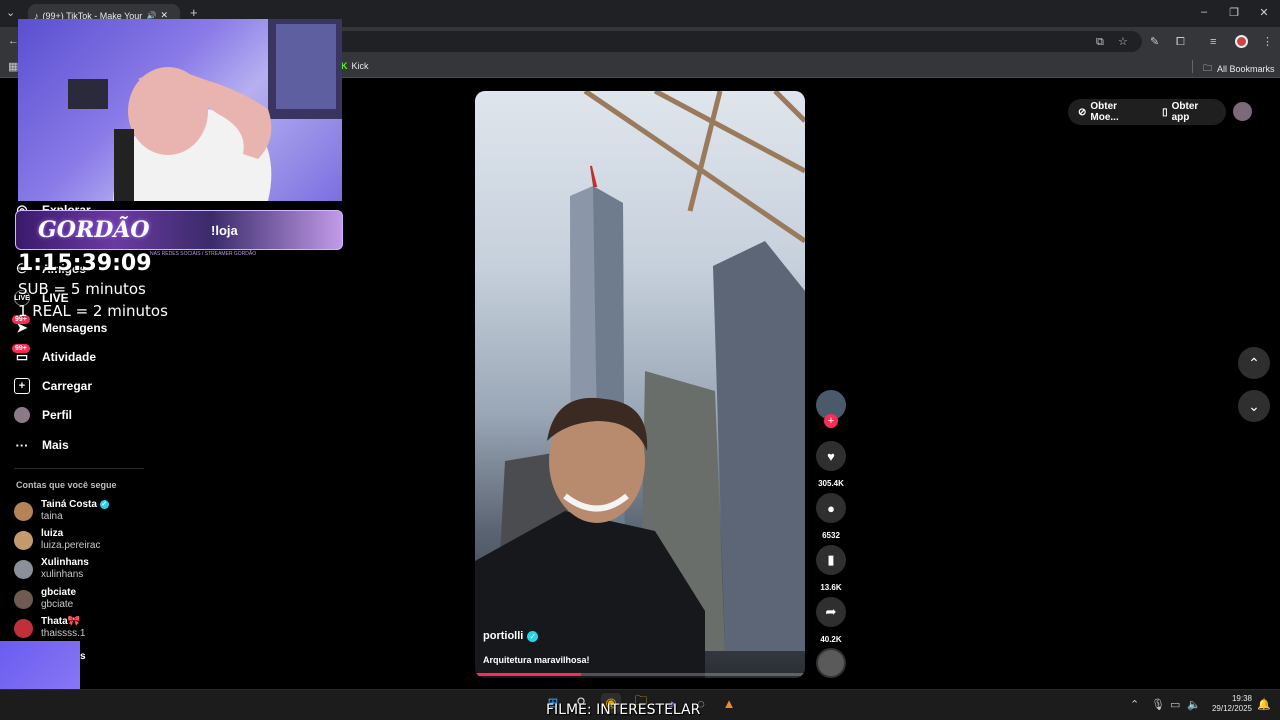  What do you see at coordinates (67, 386) in the screenshot?
I see `sidebar-item-label: Carregar` at bounding box center [67, 386].